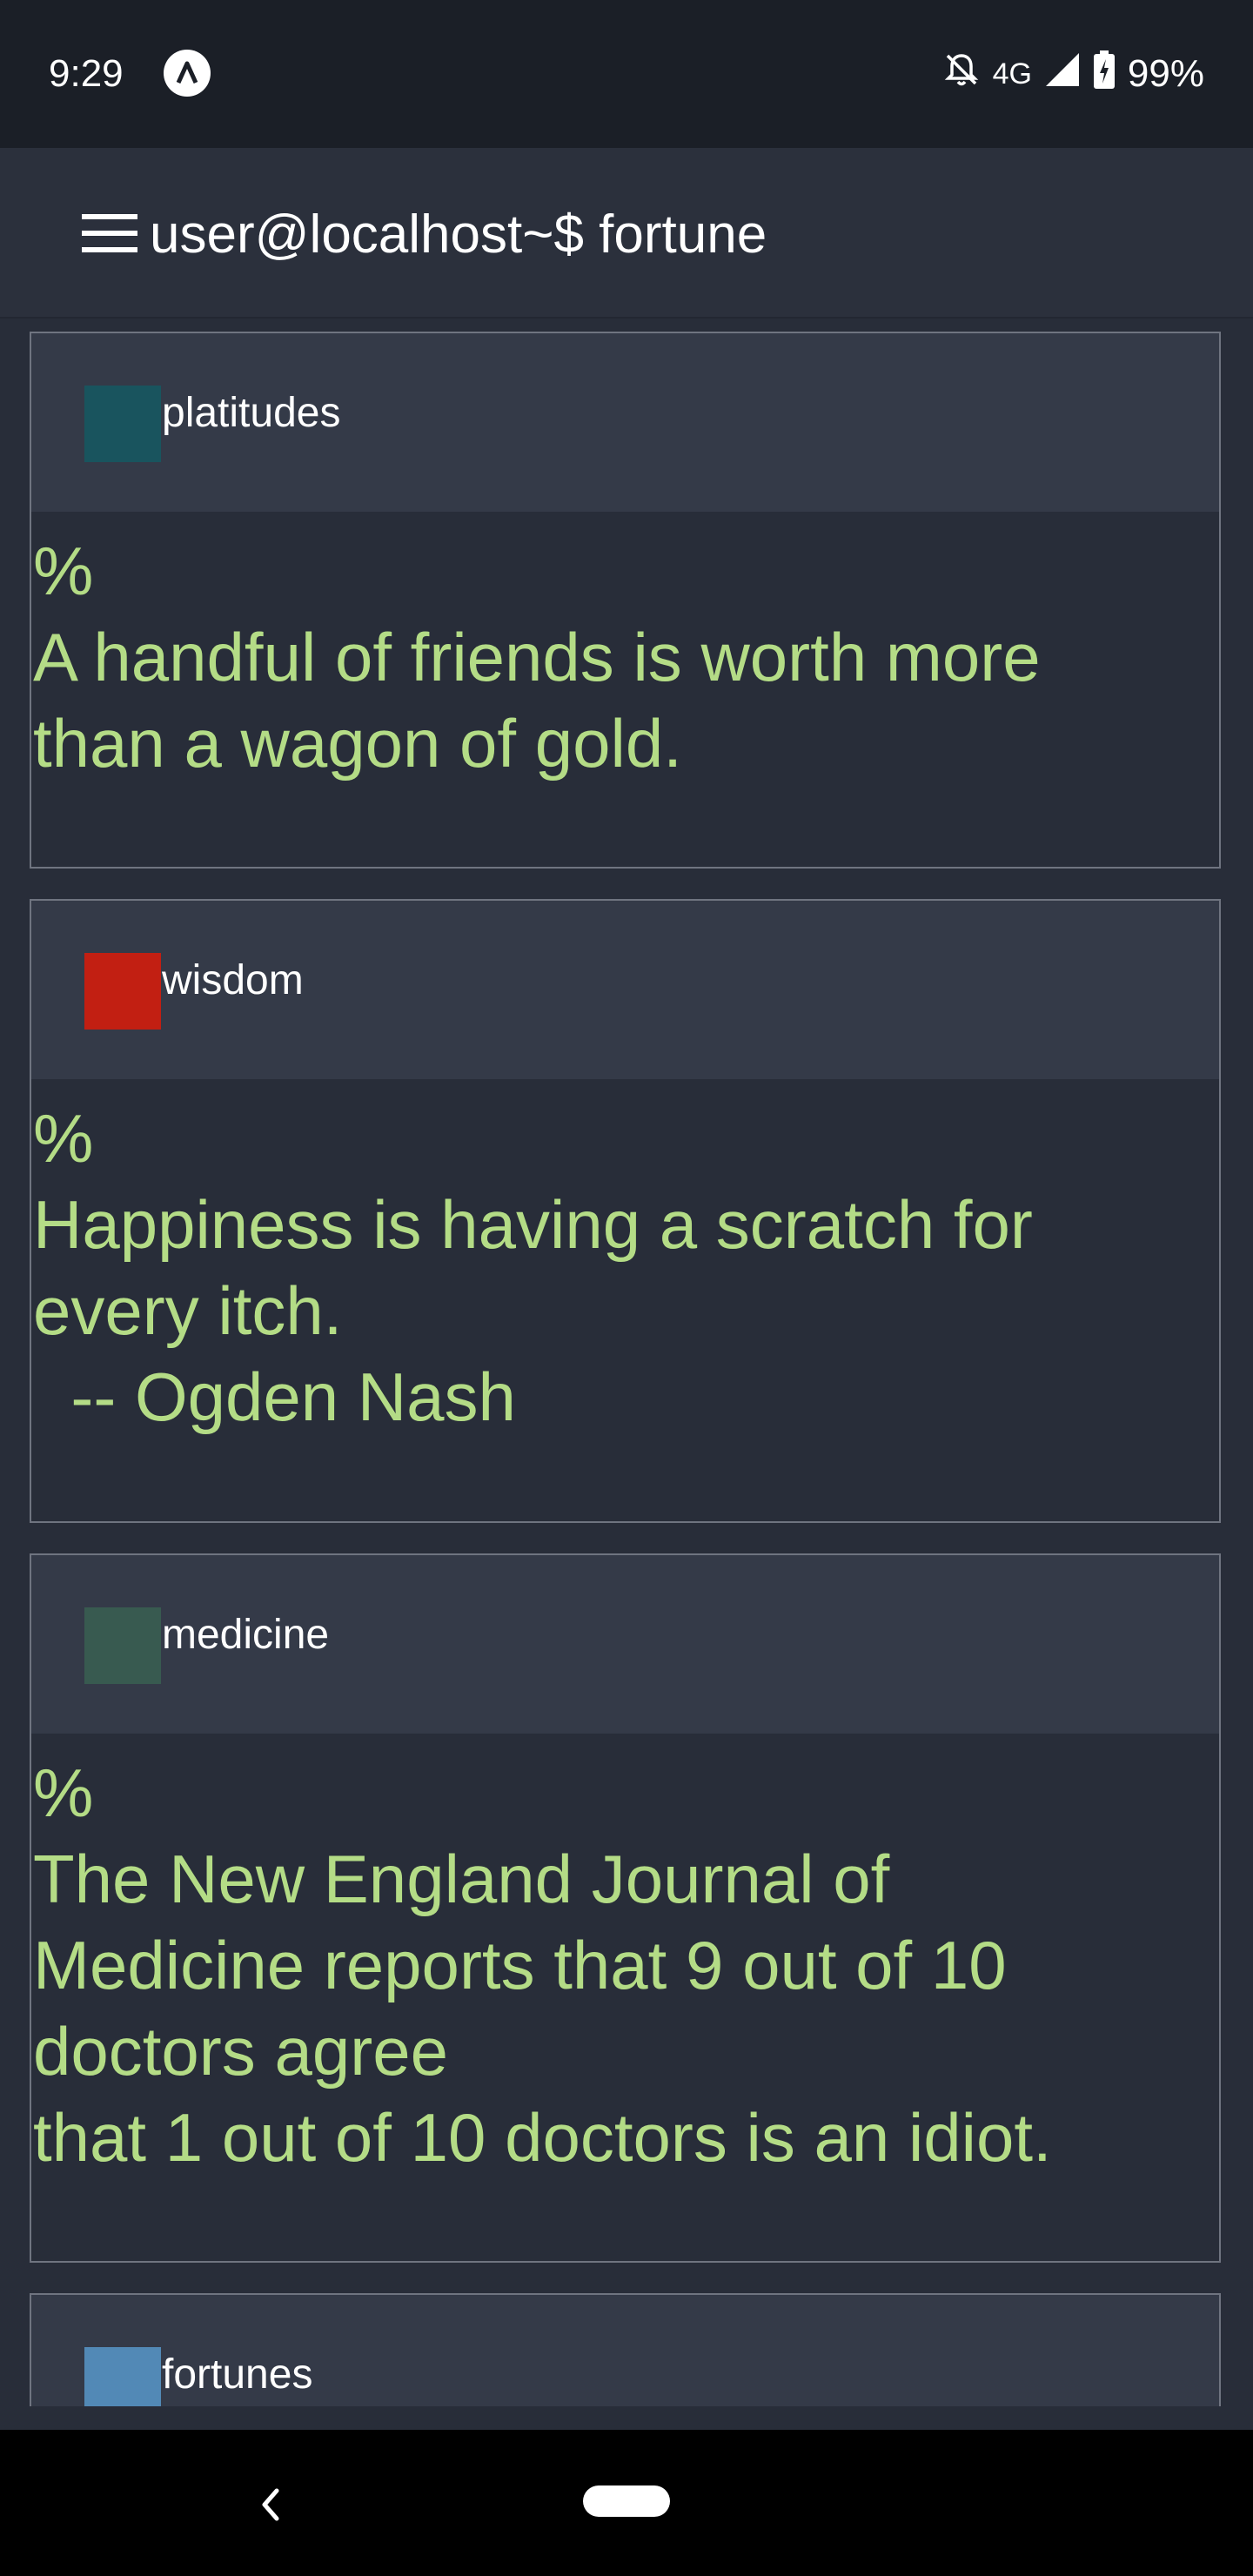  I want to click on app-launcher-icon, so click(187, 73).